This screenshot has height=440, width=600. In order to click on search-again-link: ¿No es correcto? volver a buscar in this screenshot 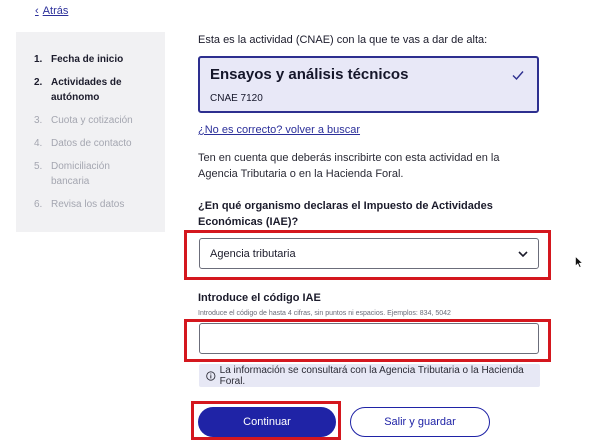, I will do `click(279, 130)`.